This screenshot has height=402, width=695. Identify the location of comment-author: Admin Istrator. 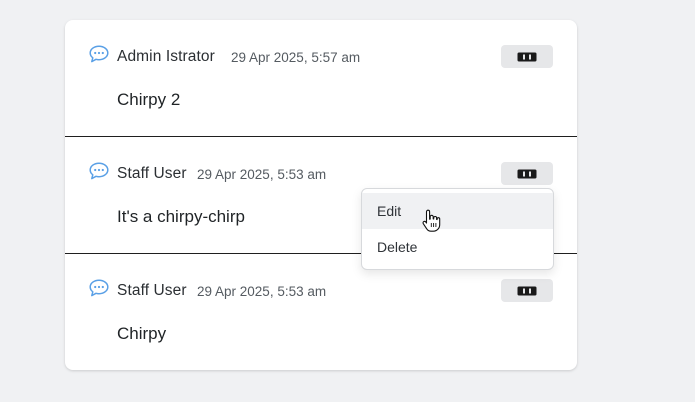
(166, 56).